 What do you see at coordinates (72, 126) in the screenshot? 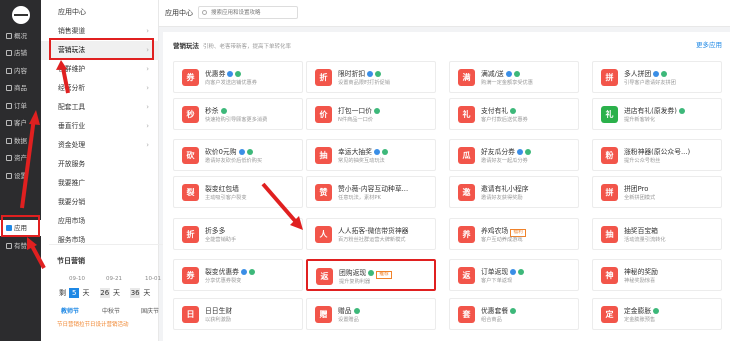
I see `sub-nav-item-label: 垂直行业` at bounding box center [72, 126].